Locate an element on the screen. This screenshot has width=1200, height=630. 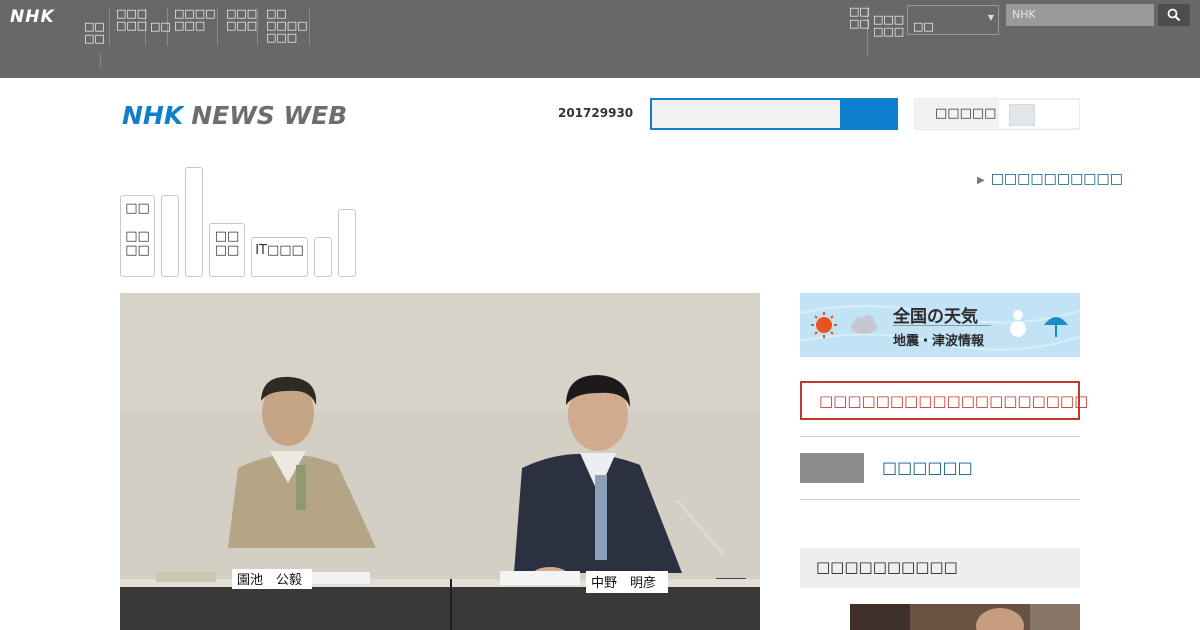
category-item: □□ □□ □□ is located at coordinates (137, 236).